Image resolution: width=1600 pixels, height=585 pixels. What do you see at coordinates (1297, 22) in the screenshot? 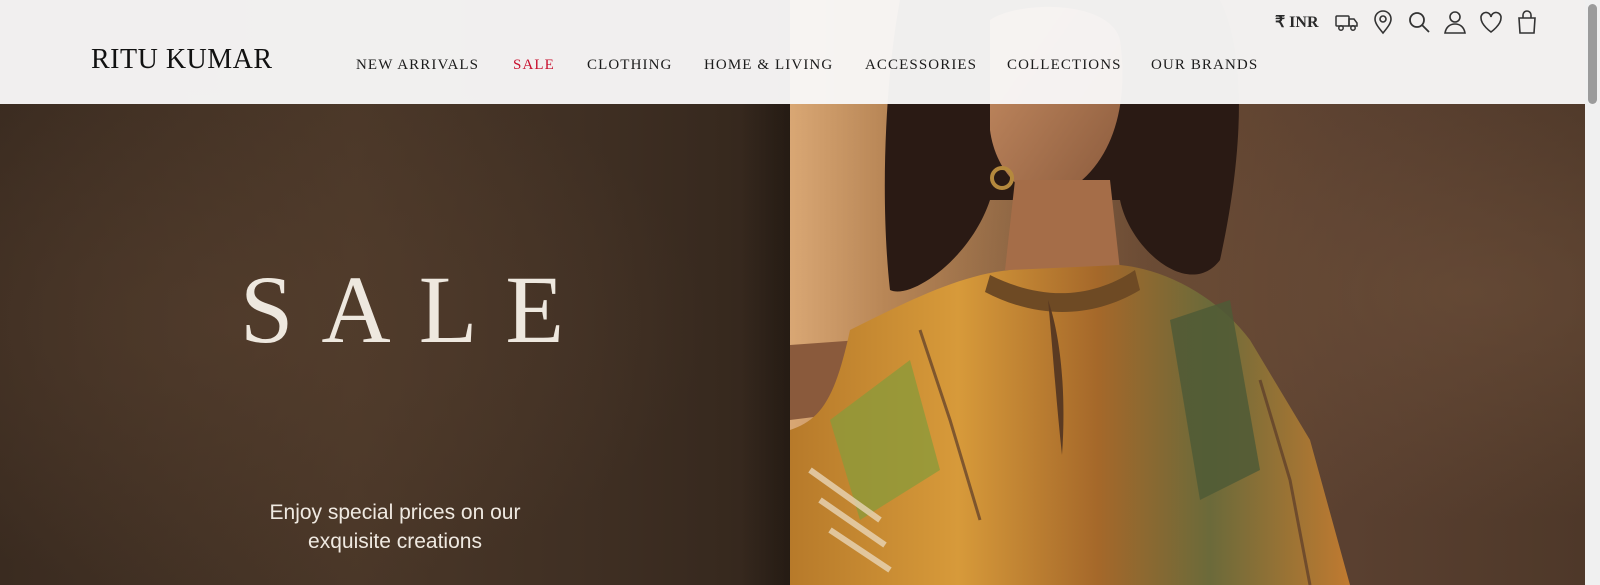
I see `currency-selector: ₹ INR` at bounding box center [1297, 22].